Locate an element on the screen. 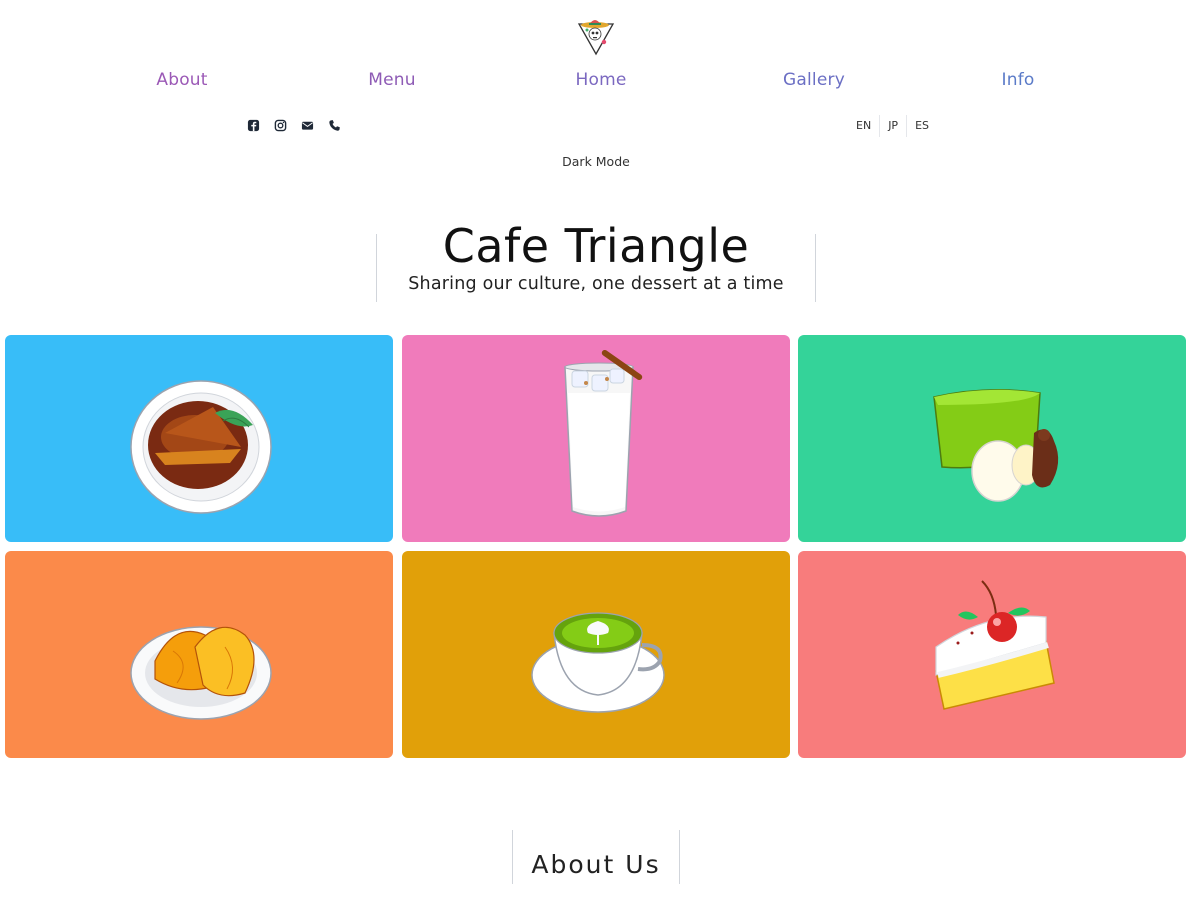 This screenshot has width=1192, height=900. about-title: About Us is located at coordinates (596, 864).